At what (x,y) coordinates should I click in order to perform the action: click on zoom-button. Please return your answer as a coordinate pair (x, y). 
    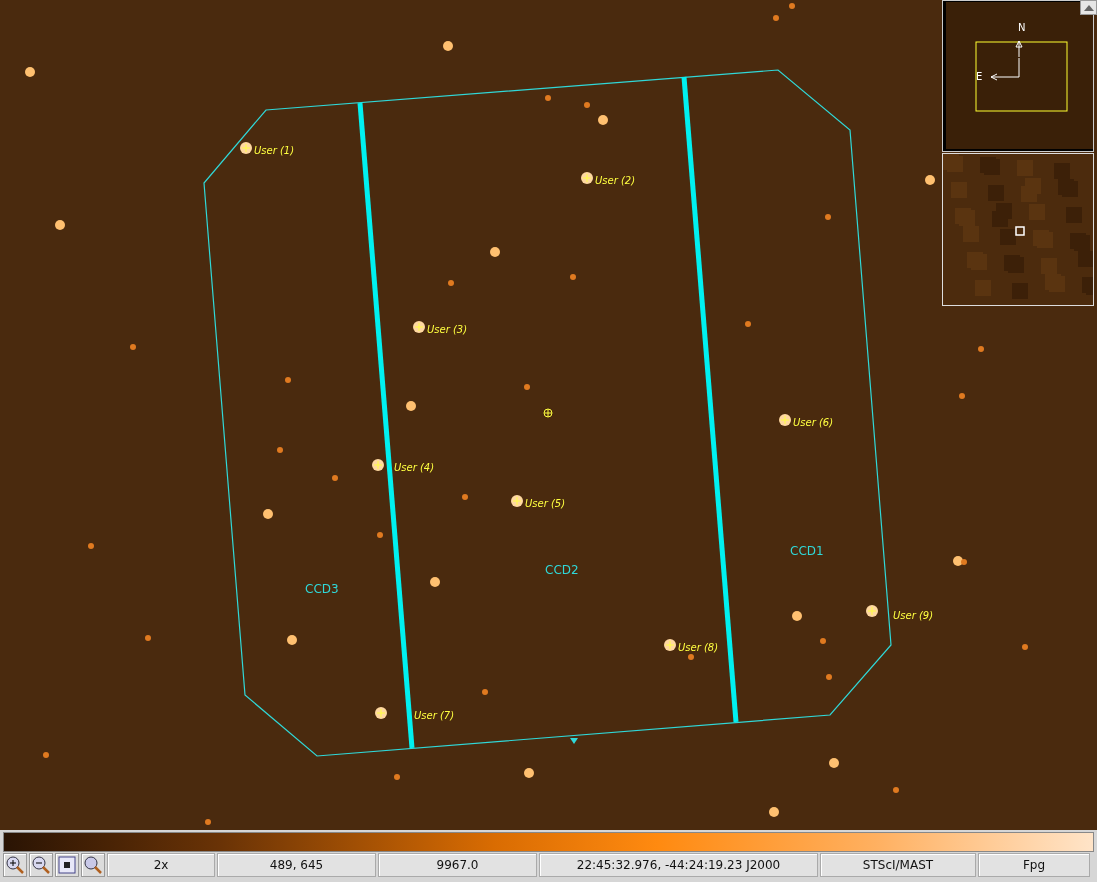
    Looking at the image, I should click on (93, 865).